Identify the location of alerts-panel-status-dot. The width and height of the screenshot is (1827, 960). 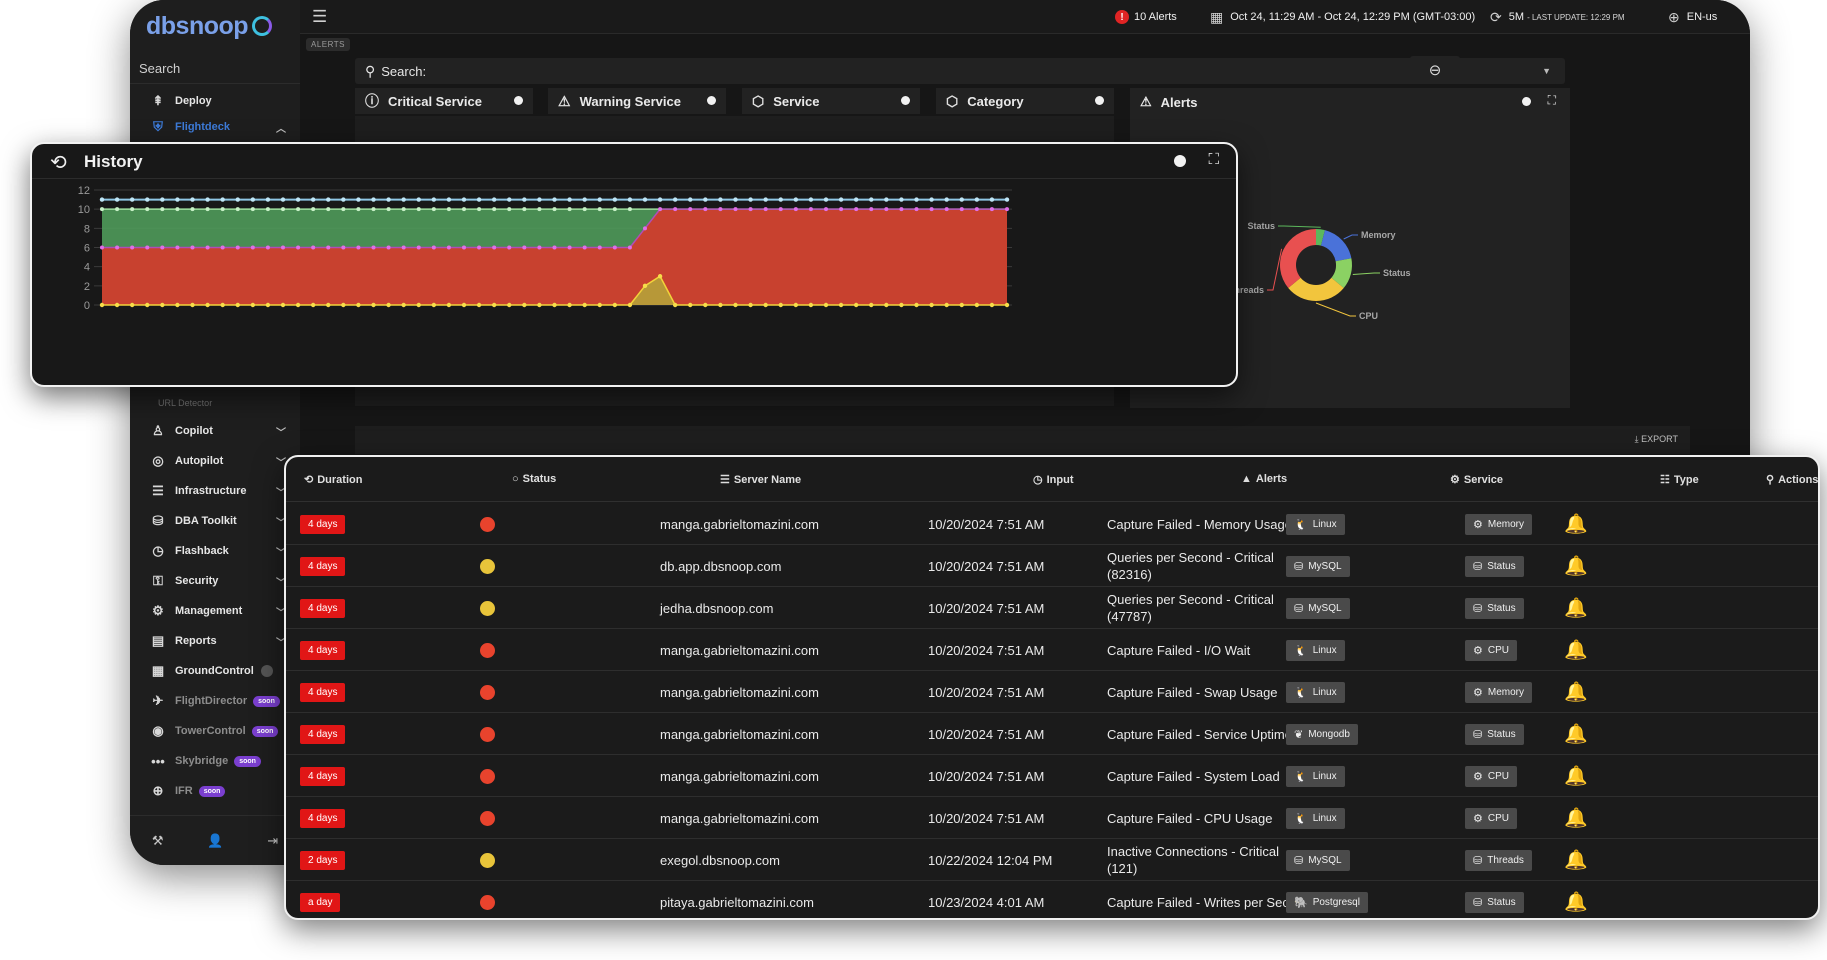
(1526, 101).